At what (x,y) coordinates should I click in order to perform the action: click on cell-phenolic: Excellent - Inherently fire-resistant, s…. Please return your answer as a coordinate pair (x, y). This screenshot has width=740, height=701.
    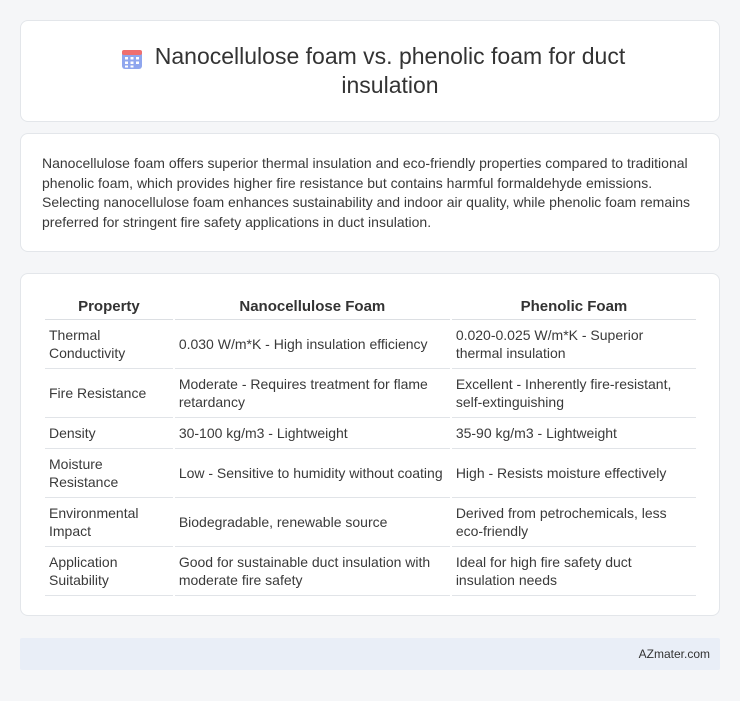
    Looking at the image, I should click on (573, 393).